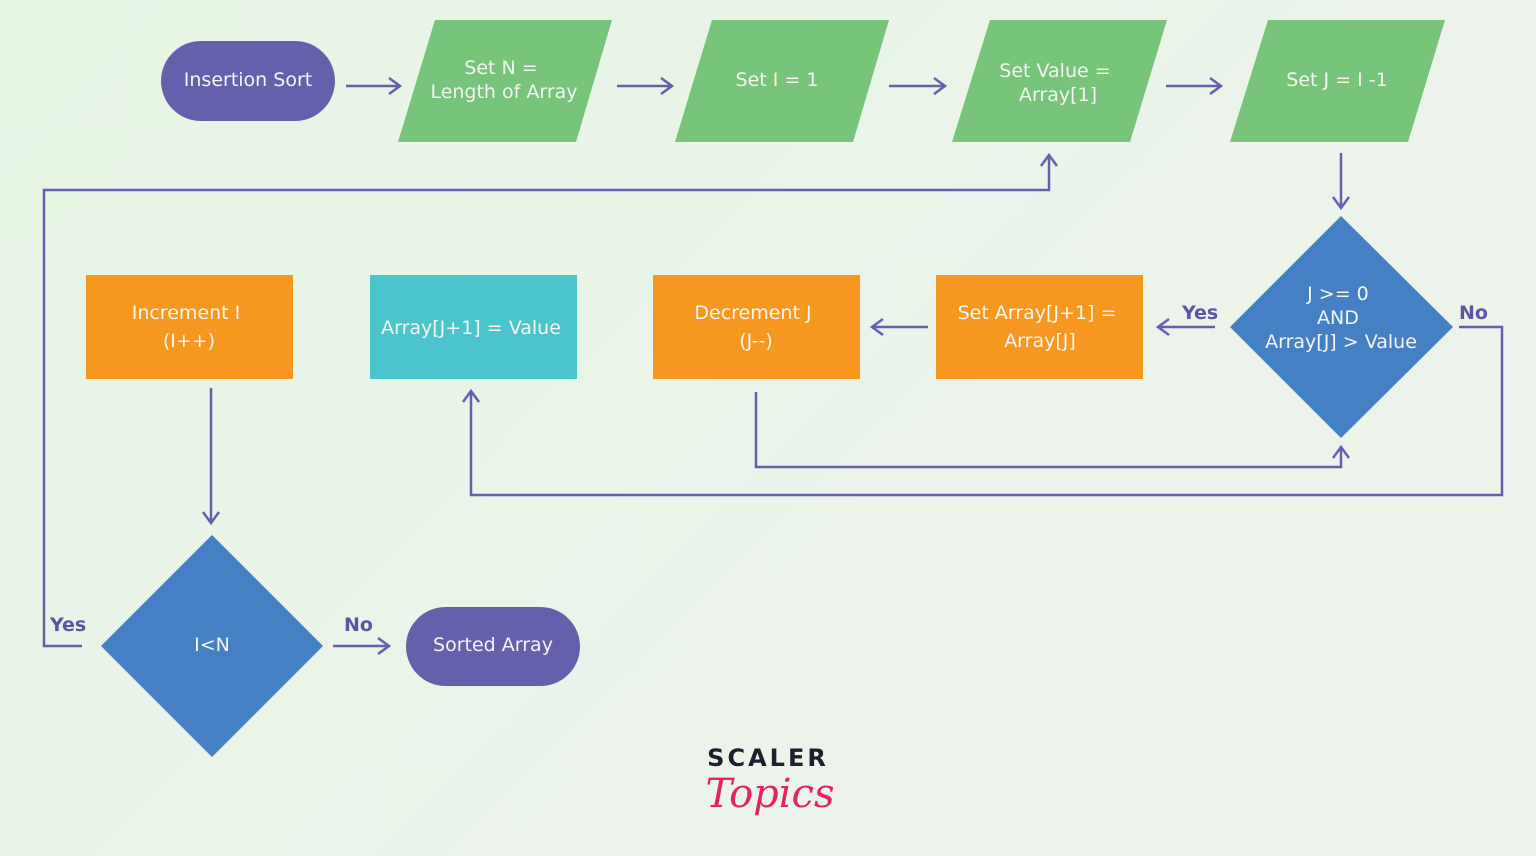 The width and height of the screenshot is (1536, 856). Describe the element at coordinates (500, 68) in the screenshot. I see `node-line: Set N =` at that location.